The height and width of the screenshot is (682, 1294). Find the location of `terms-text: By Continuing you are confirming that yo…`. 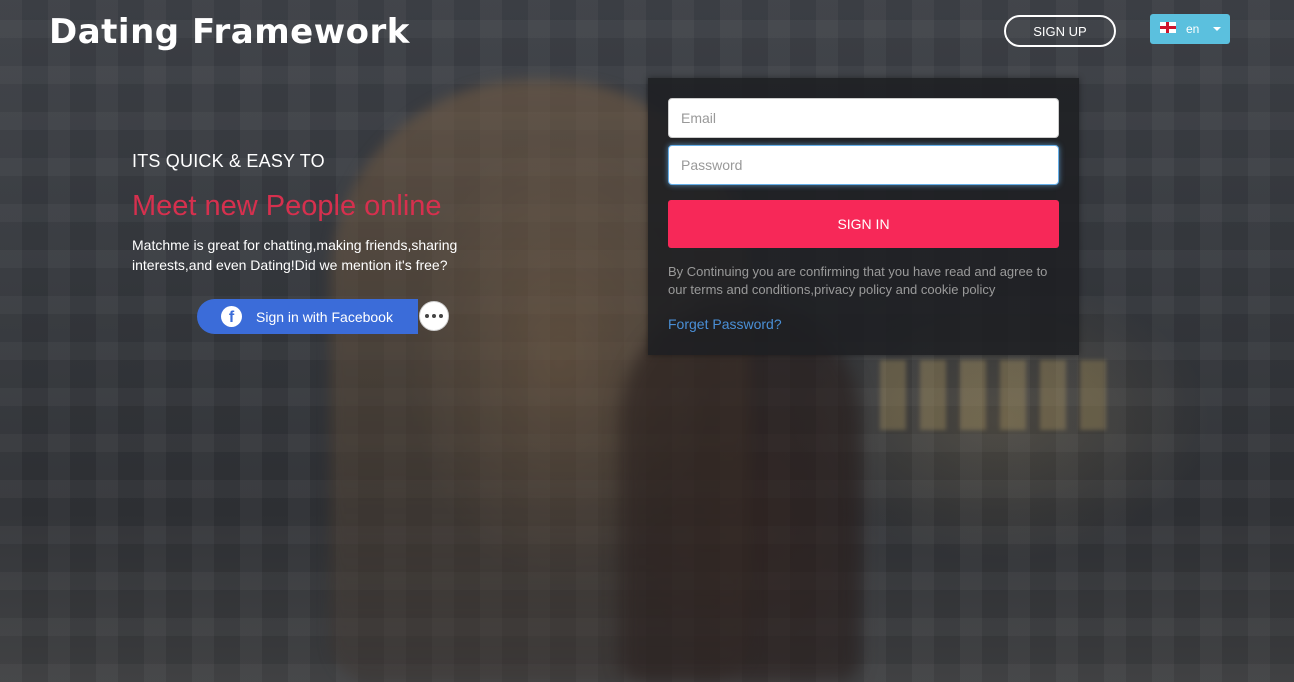

terms-text: By Continuing you are confirming that yo… is located at coordinates (858, 280).